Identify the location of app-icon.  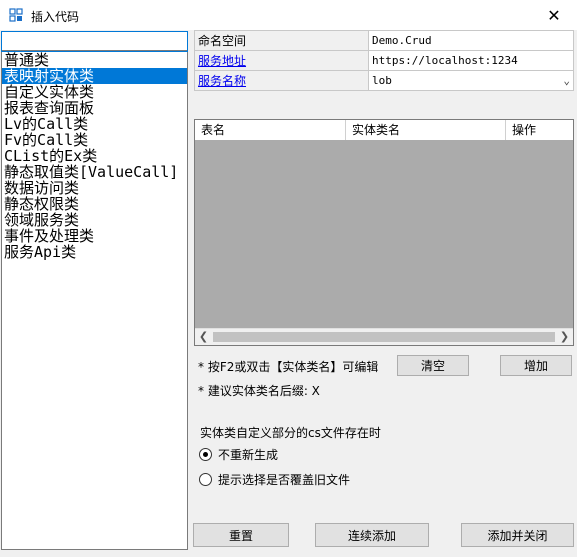
(16, 15).